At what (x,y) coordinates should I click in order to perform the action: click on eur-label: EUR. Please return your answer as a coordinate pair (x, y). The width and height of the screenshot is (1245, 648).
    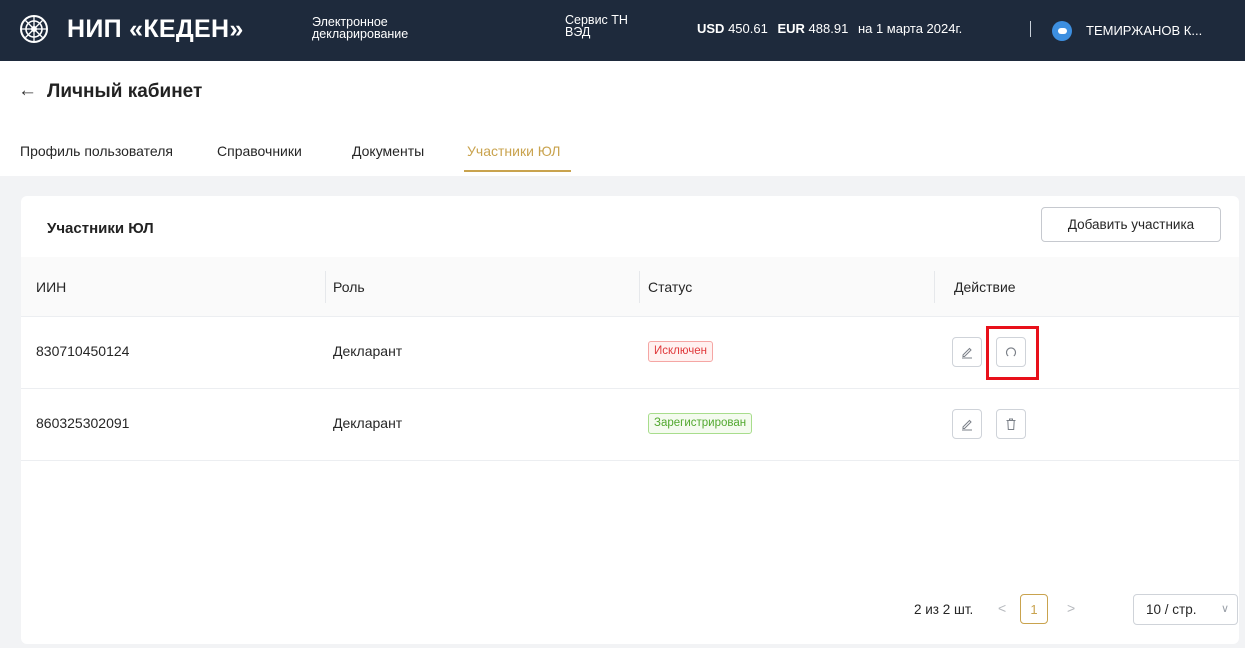
    Looking at the image, I should click on (791, 28).